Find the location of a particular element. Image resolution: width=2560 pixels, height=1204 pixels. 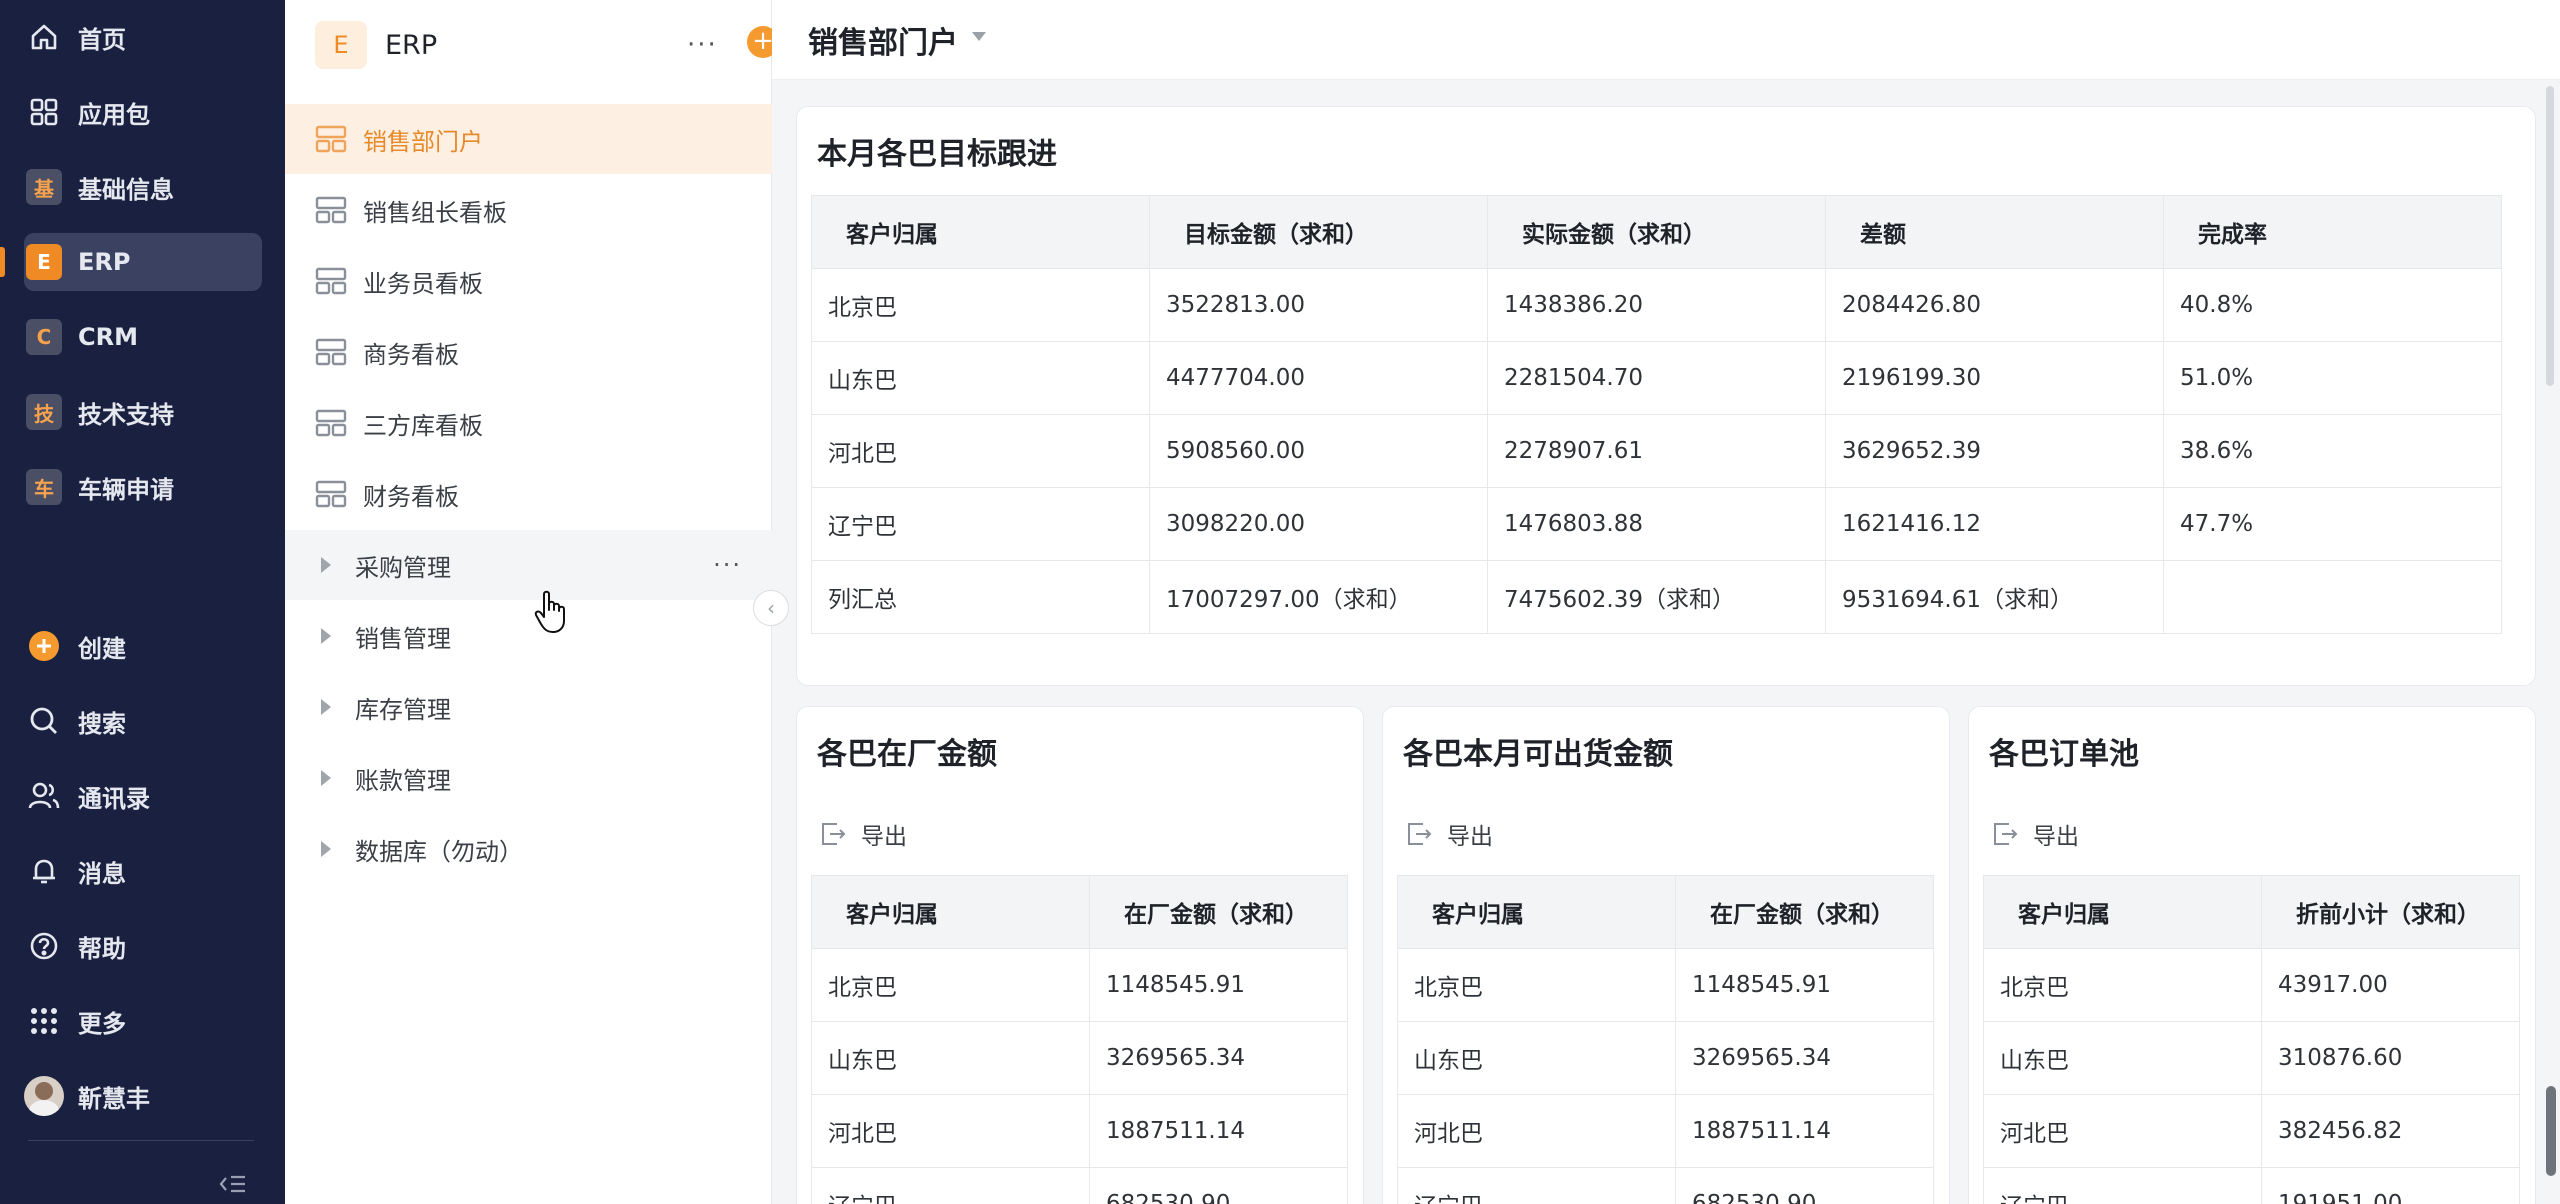

rail-item-basic-info: 基 基础信息 is located at coordinates (143, 187).